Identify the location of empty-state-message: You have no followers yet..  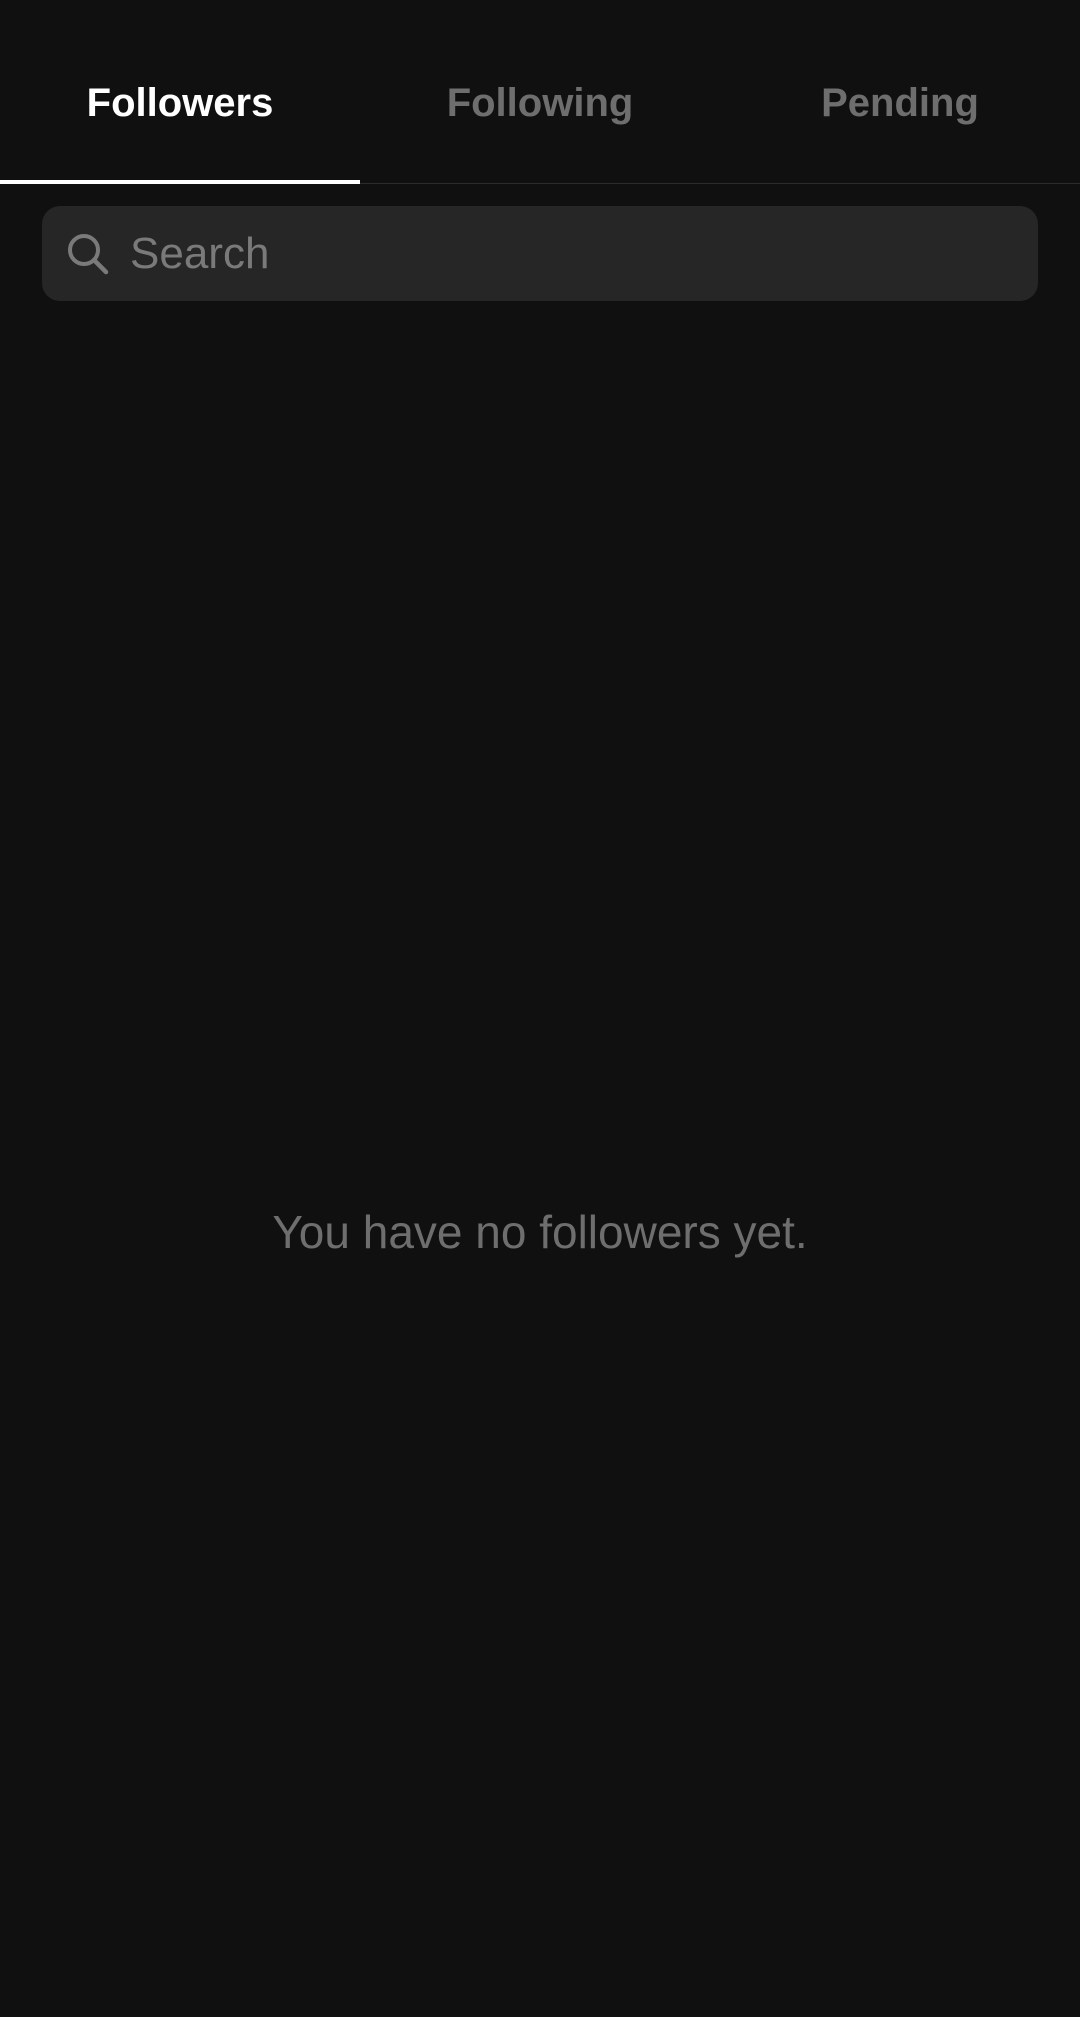
(540, 1232).